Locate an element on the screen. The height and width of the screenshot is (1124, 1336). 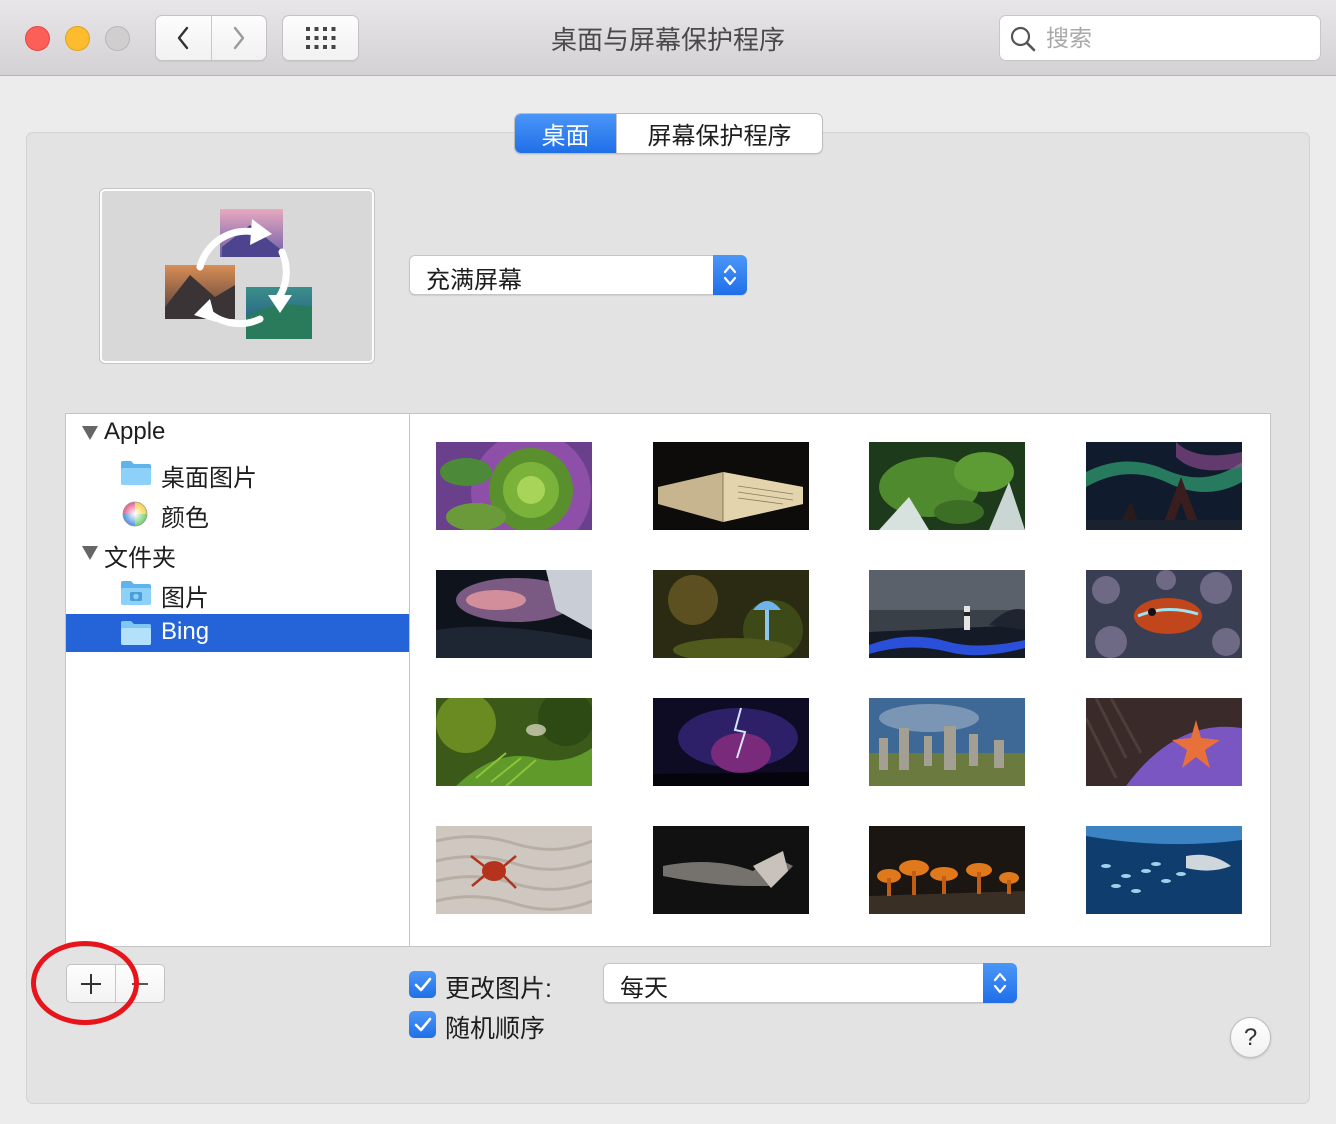
window-title: 桌面与屏幕保护程序 is located at coordinates (667, 40).